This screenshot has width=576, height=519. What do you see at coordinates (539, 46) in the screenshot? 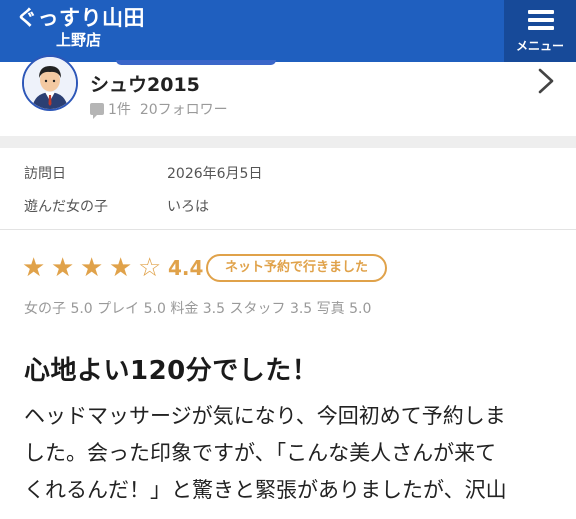
I see `menu-label: メニュー` at bounding box center [539, 46].